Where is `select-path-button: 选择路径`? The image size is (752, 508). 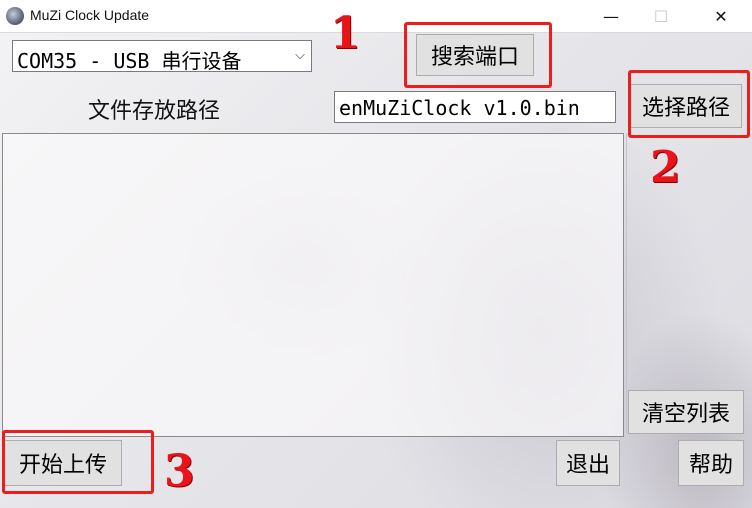 select-path-button: 选择路径 is located at coordinates (686, 106).